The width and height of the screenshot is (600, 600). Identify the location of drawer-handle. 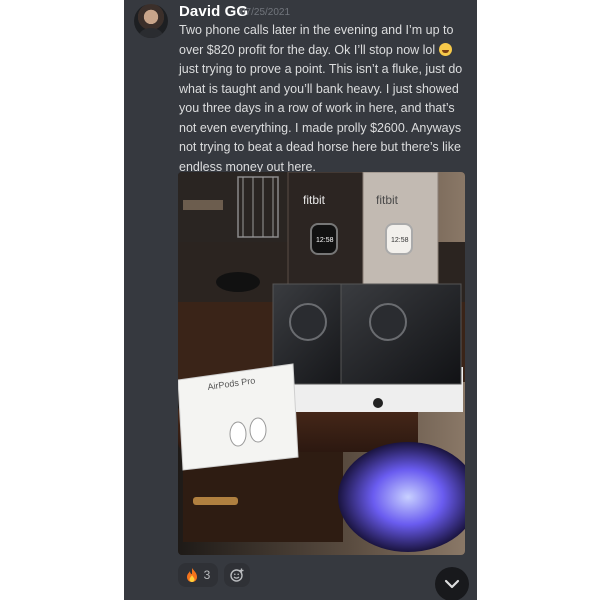
(215, 501).